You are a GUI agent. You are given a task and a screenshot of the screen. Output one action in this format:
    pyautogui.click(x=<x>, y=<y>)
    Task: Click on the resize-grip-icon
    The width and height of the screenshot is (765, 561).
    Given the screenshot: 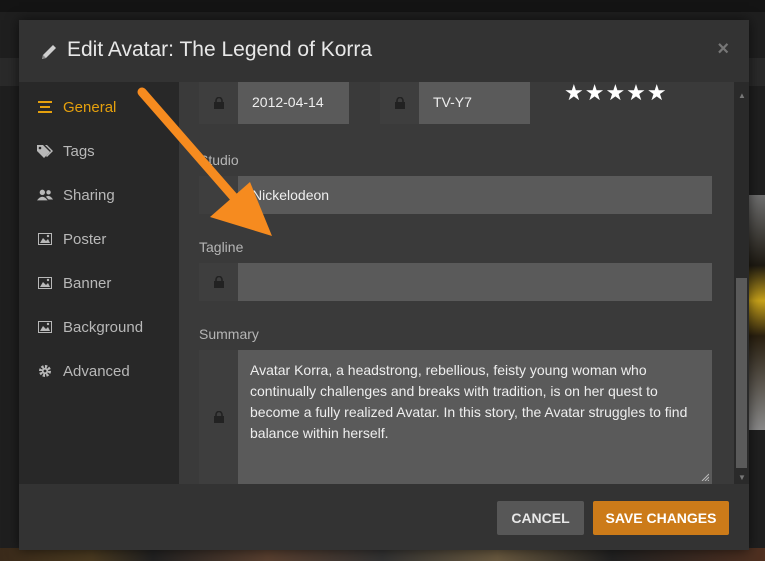 What is the action you would take?
    pyautogui.click(x=705, y=477)
    